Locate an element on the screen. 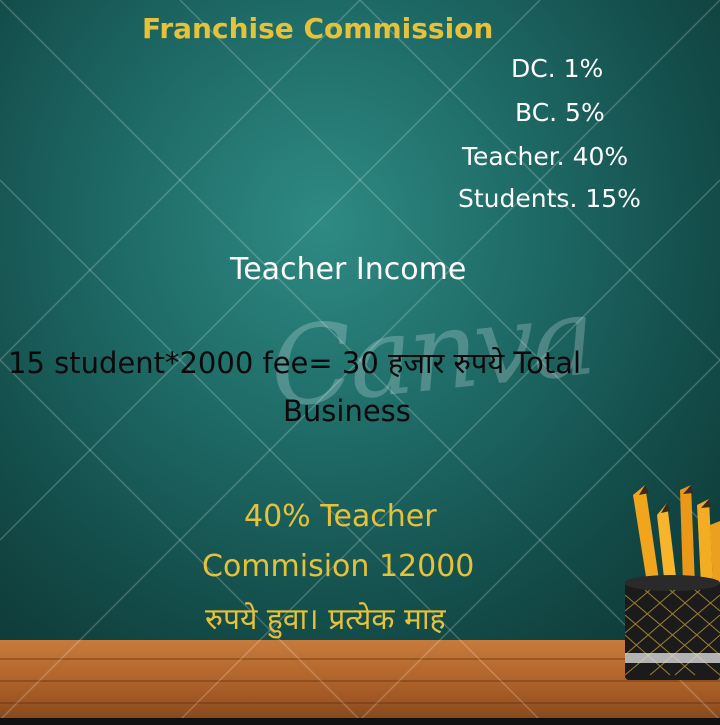 The height and width of the screenshot is (725, 720). total-business-line-2: Business is located at coordinates (347, 411).